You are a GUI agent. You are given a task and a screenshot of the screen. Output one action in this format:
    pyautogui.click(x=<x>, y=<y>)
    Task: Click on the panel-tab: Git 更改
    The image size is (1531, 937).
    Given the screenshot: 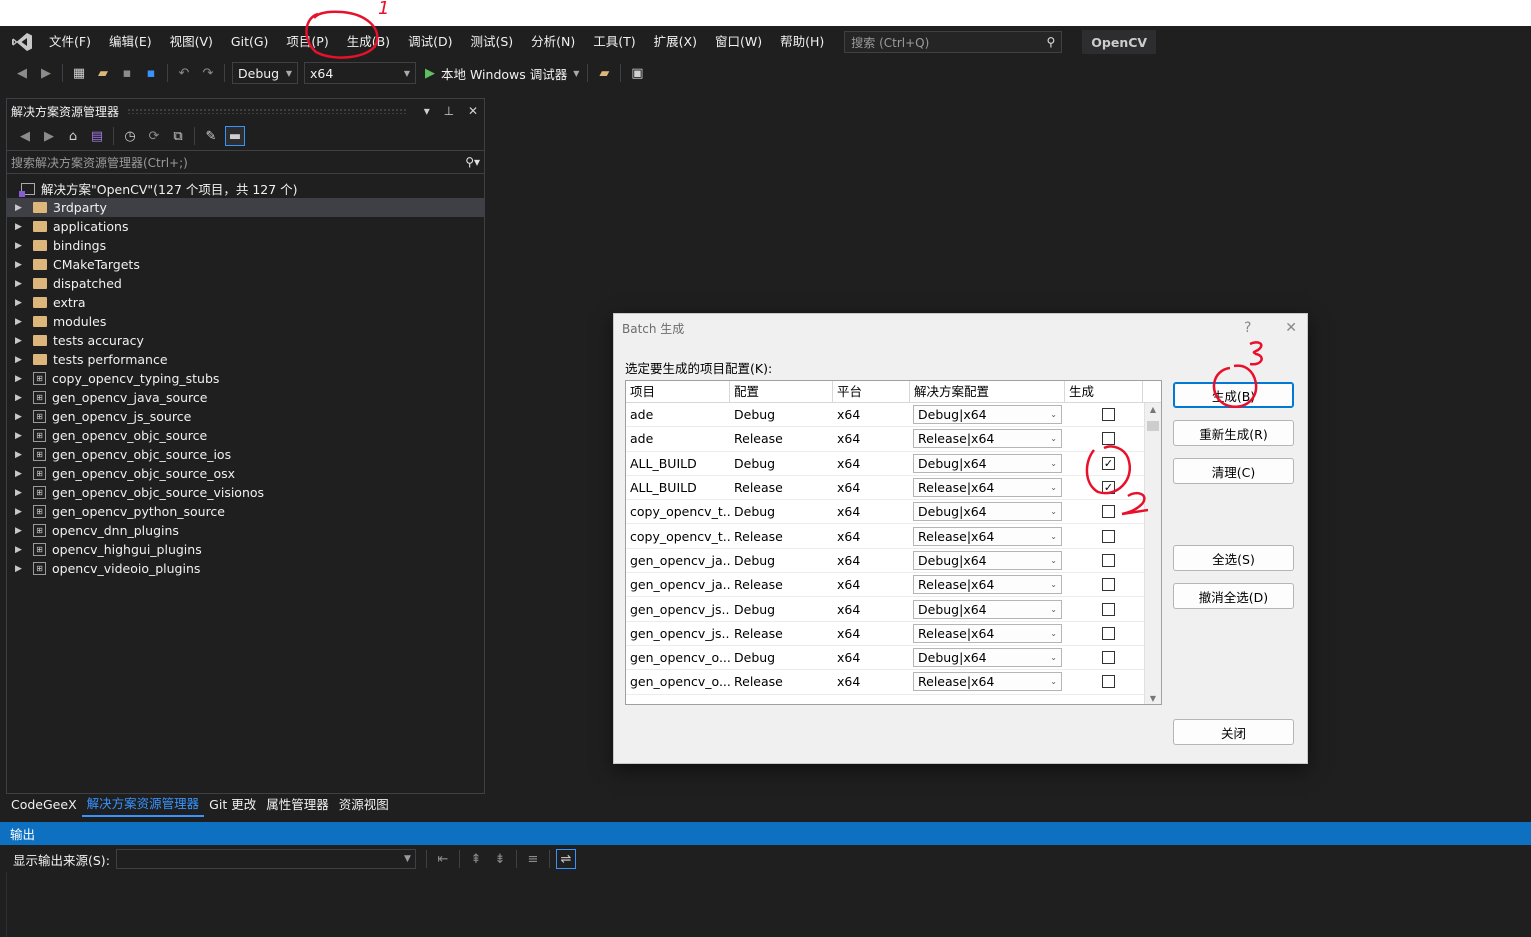 What is the action you would take?
    pyautogui.click(x=232, y=805)
    